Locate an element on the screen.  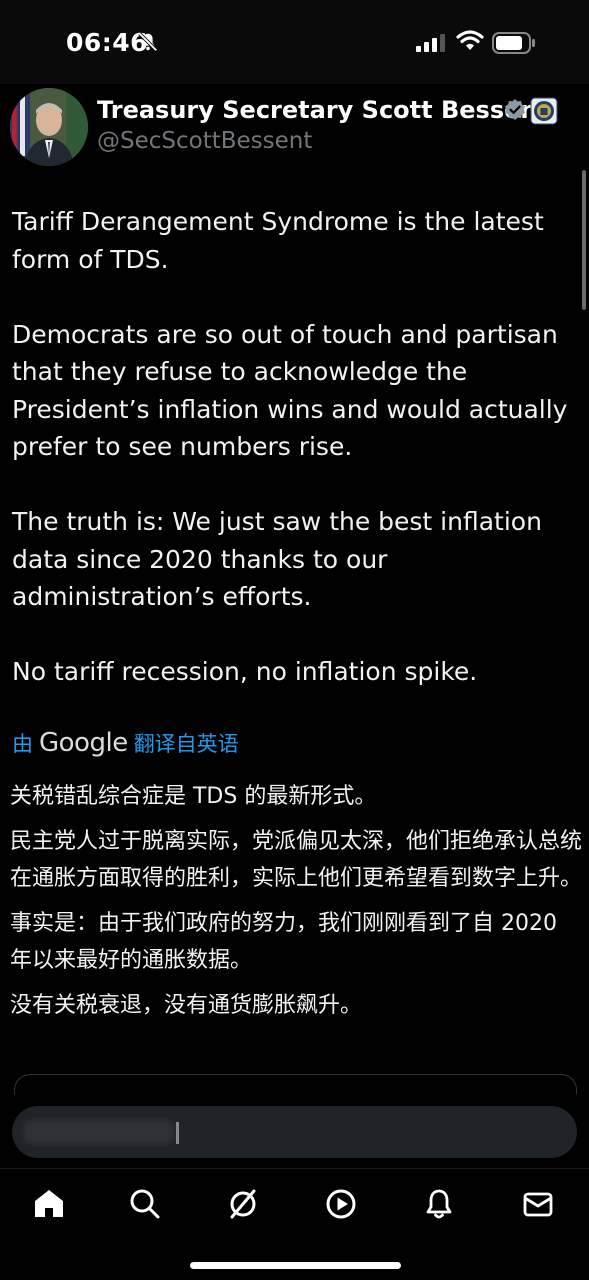
reply-placeholder is located at coordinates (99, 1132).